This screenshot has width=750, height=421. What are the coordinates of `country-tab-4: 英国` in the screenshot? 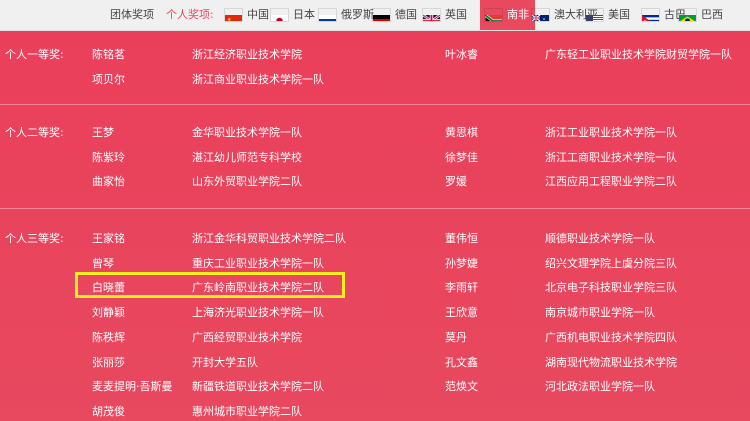 It's located at (444, 15).